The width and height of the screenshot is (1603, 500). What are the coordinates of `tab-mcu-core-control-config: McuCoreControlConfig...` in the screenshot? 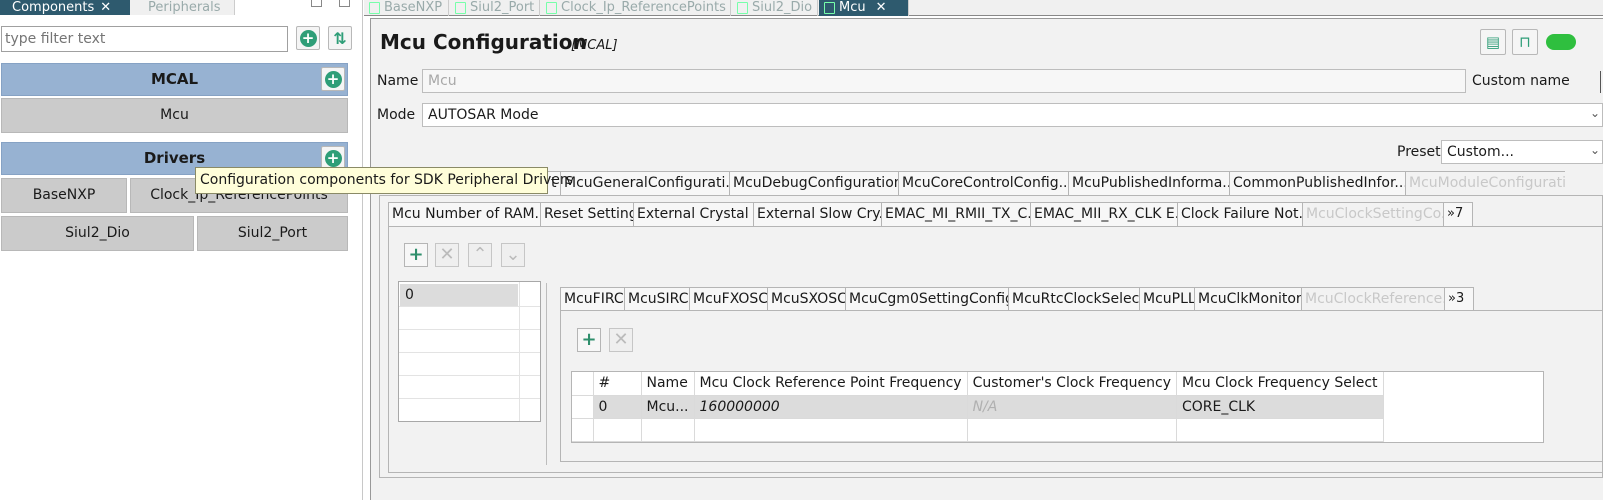 It's located at (983, 183).